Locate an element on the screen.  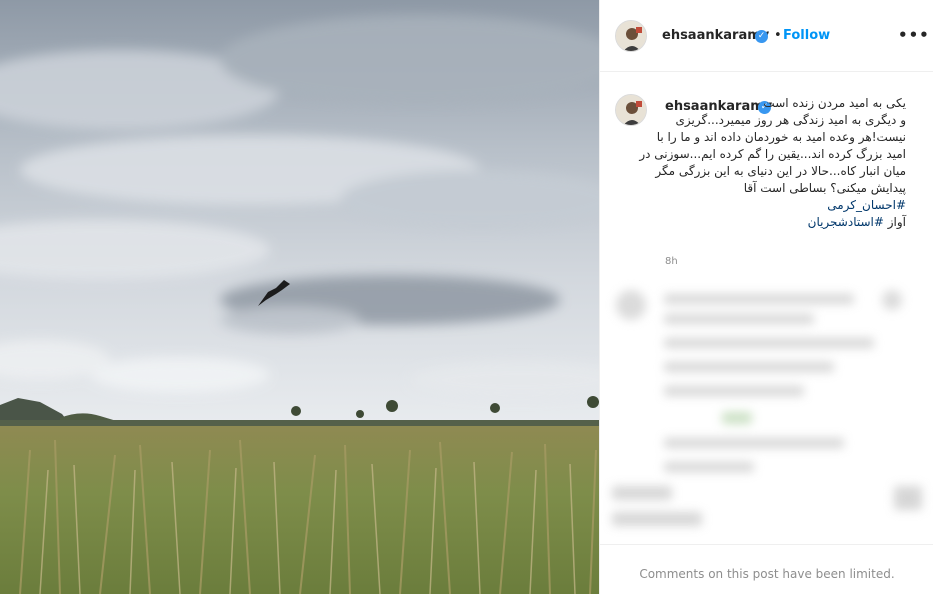
verified-badge-icon: ✓ is located at coordinates (761, 36).